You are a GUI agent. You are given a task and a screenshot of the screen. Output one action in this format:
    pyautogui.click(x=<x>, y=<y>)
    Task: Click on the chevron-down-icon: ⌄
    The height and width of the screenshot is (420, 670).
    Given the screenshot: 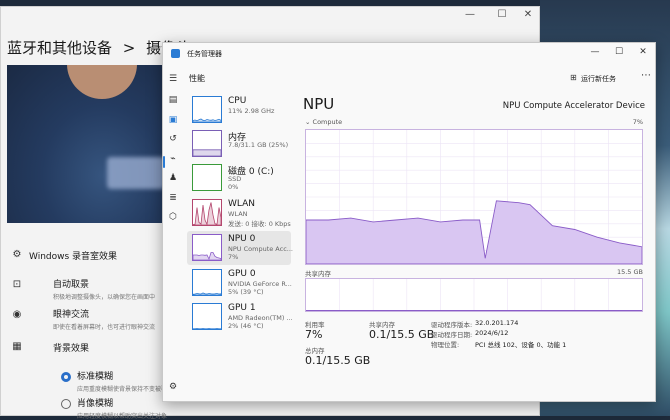 What is the action you would take?
    pyautogui.click(x=307, y=122)
    